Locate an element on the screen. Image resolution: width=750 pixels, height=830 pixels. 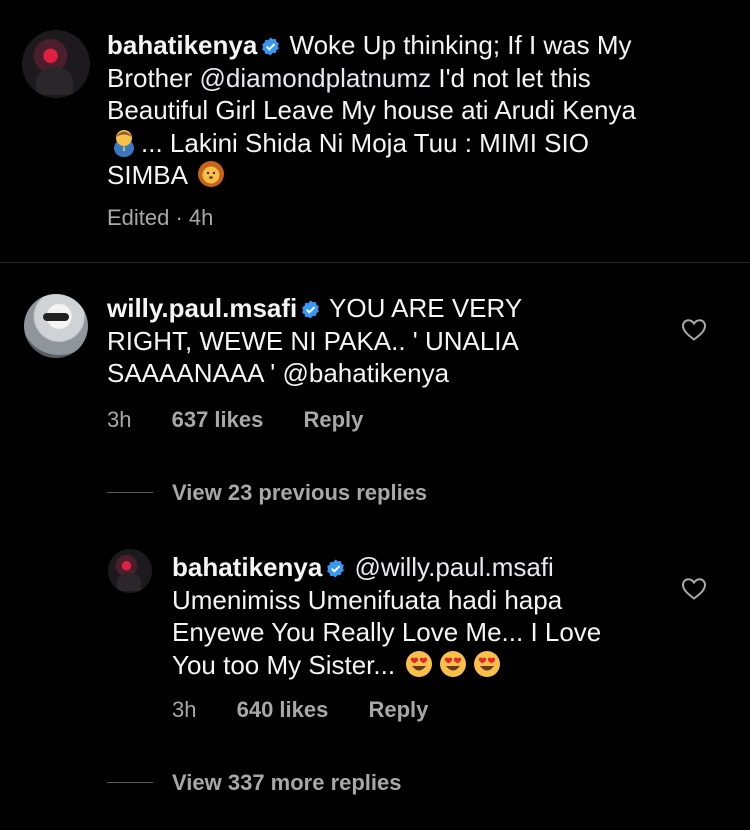
caption-line2b: I'd not let this is located at coordinates (511, 77).